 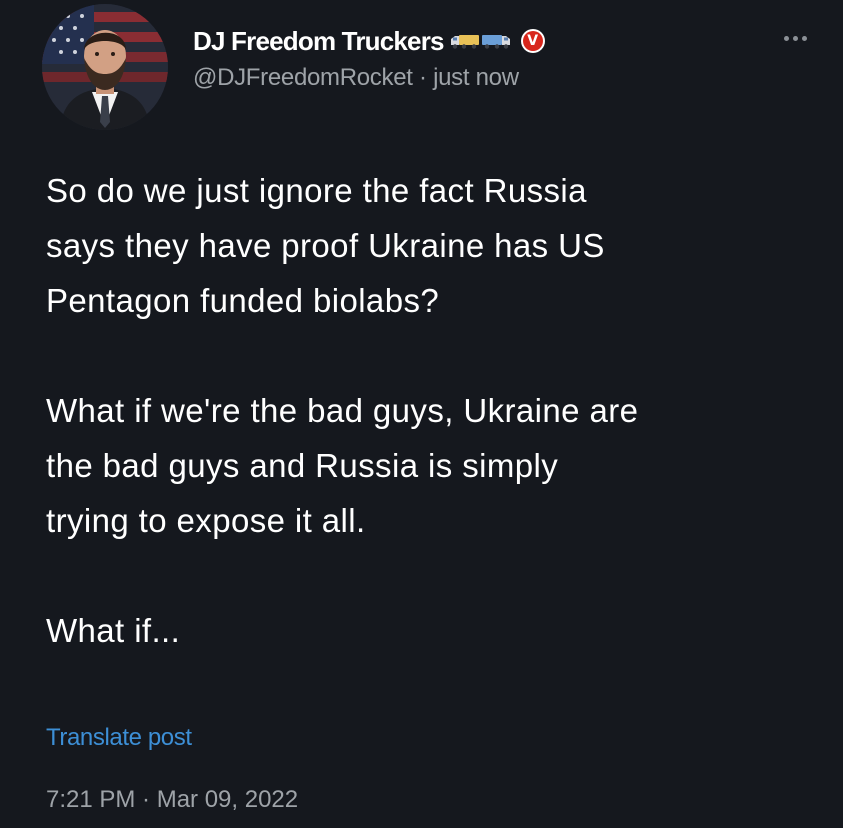 I want to click on author-name-row: DJ Freedom Truckers V, so click(x=369, y=41).